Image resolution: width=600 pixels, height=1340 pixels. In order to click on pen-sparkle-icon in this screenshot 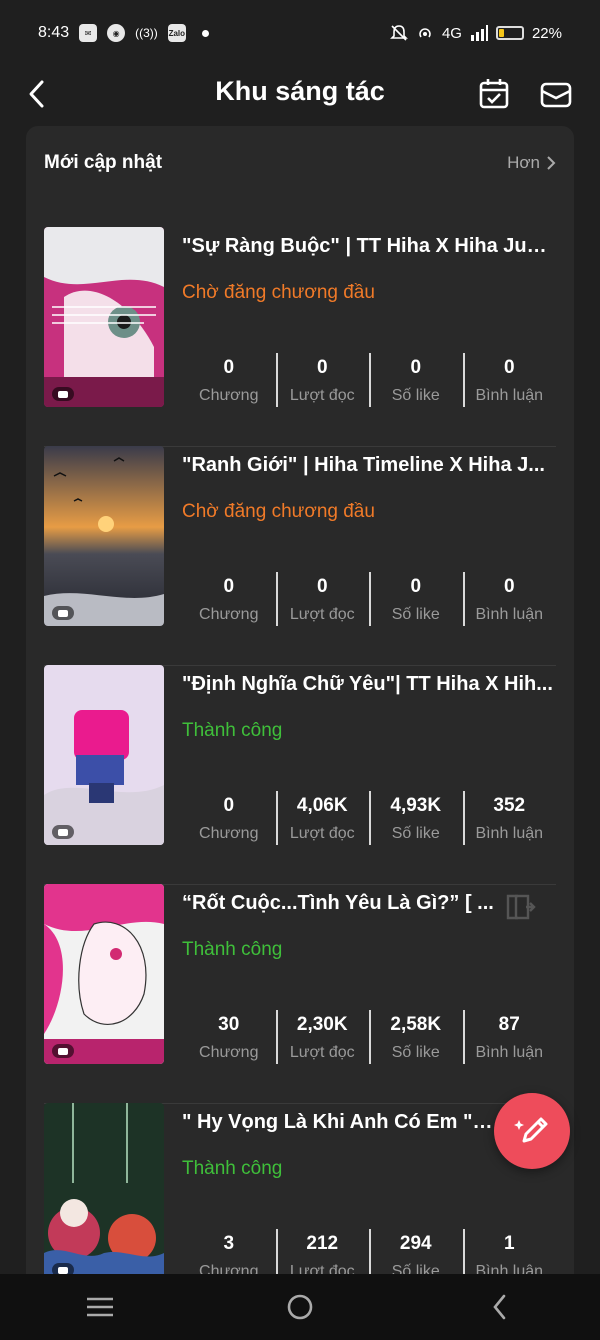, I will do `click(531, 1130)`.